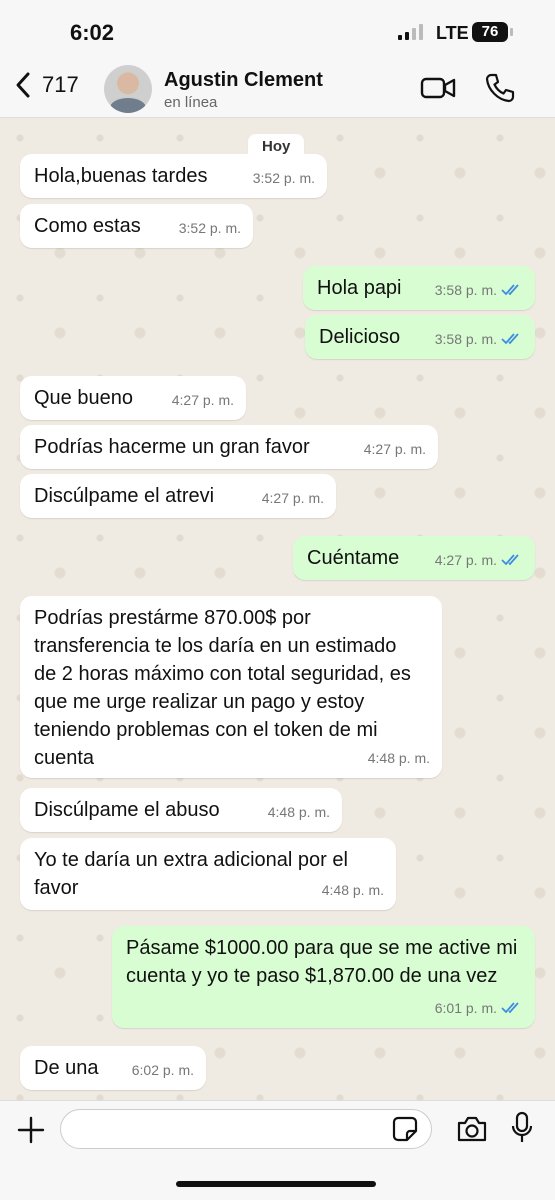 This screenshot has width=555, height=1200. I want to click on message-text: De una, so click(66, 1068).